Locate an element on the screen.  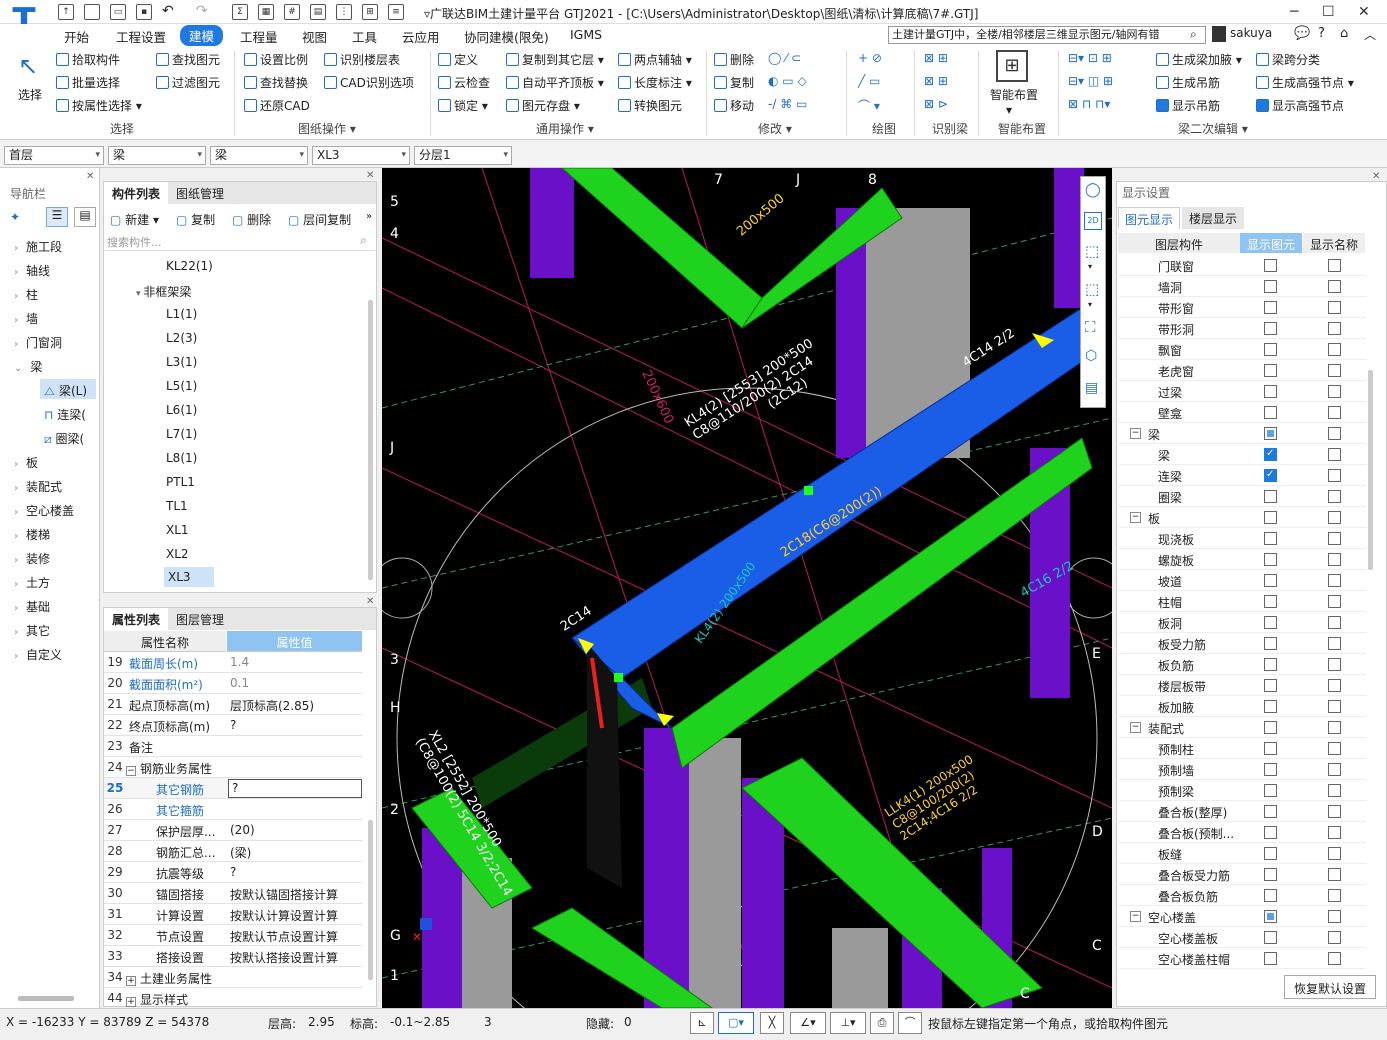
filter-element-button: 过滤图元 is located at coordinates (188, 82).